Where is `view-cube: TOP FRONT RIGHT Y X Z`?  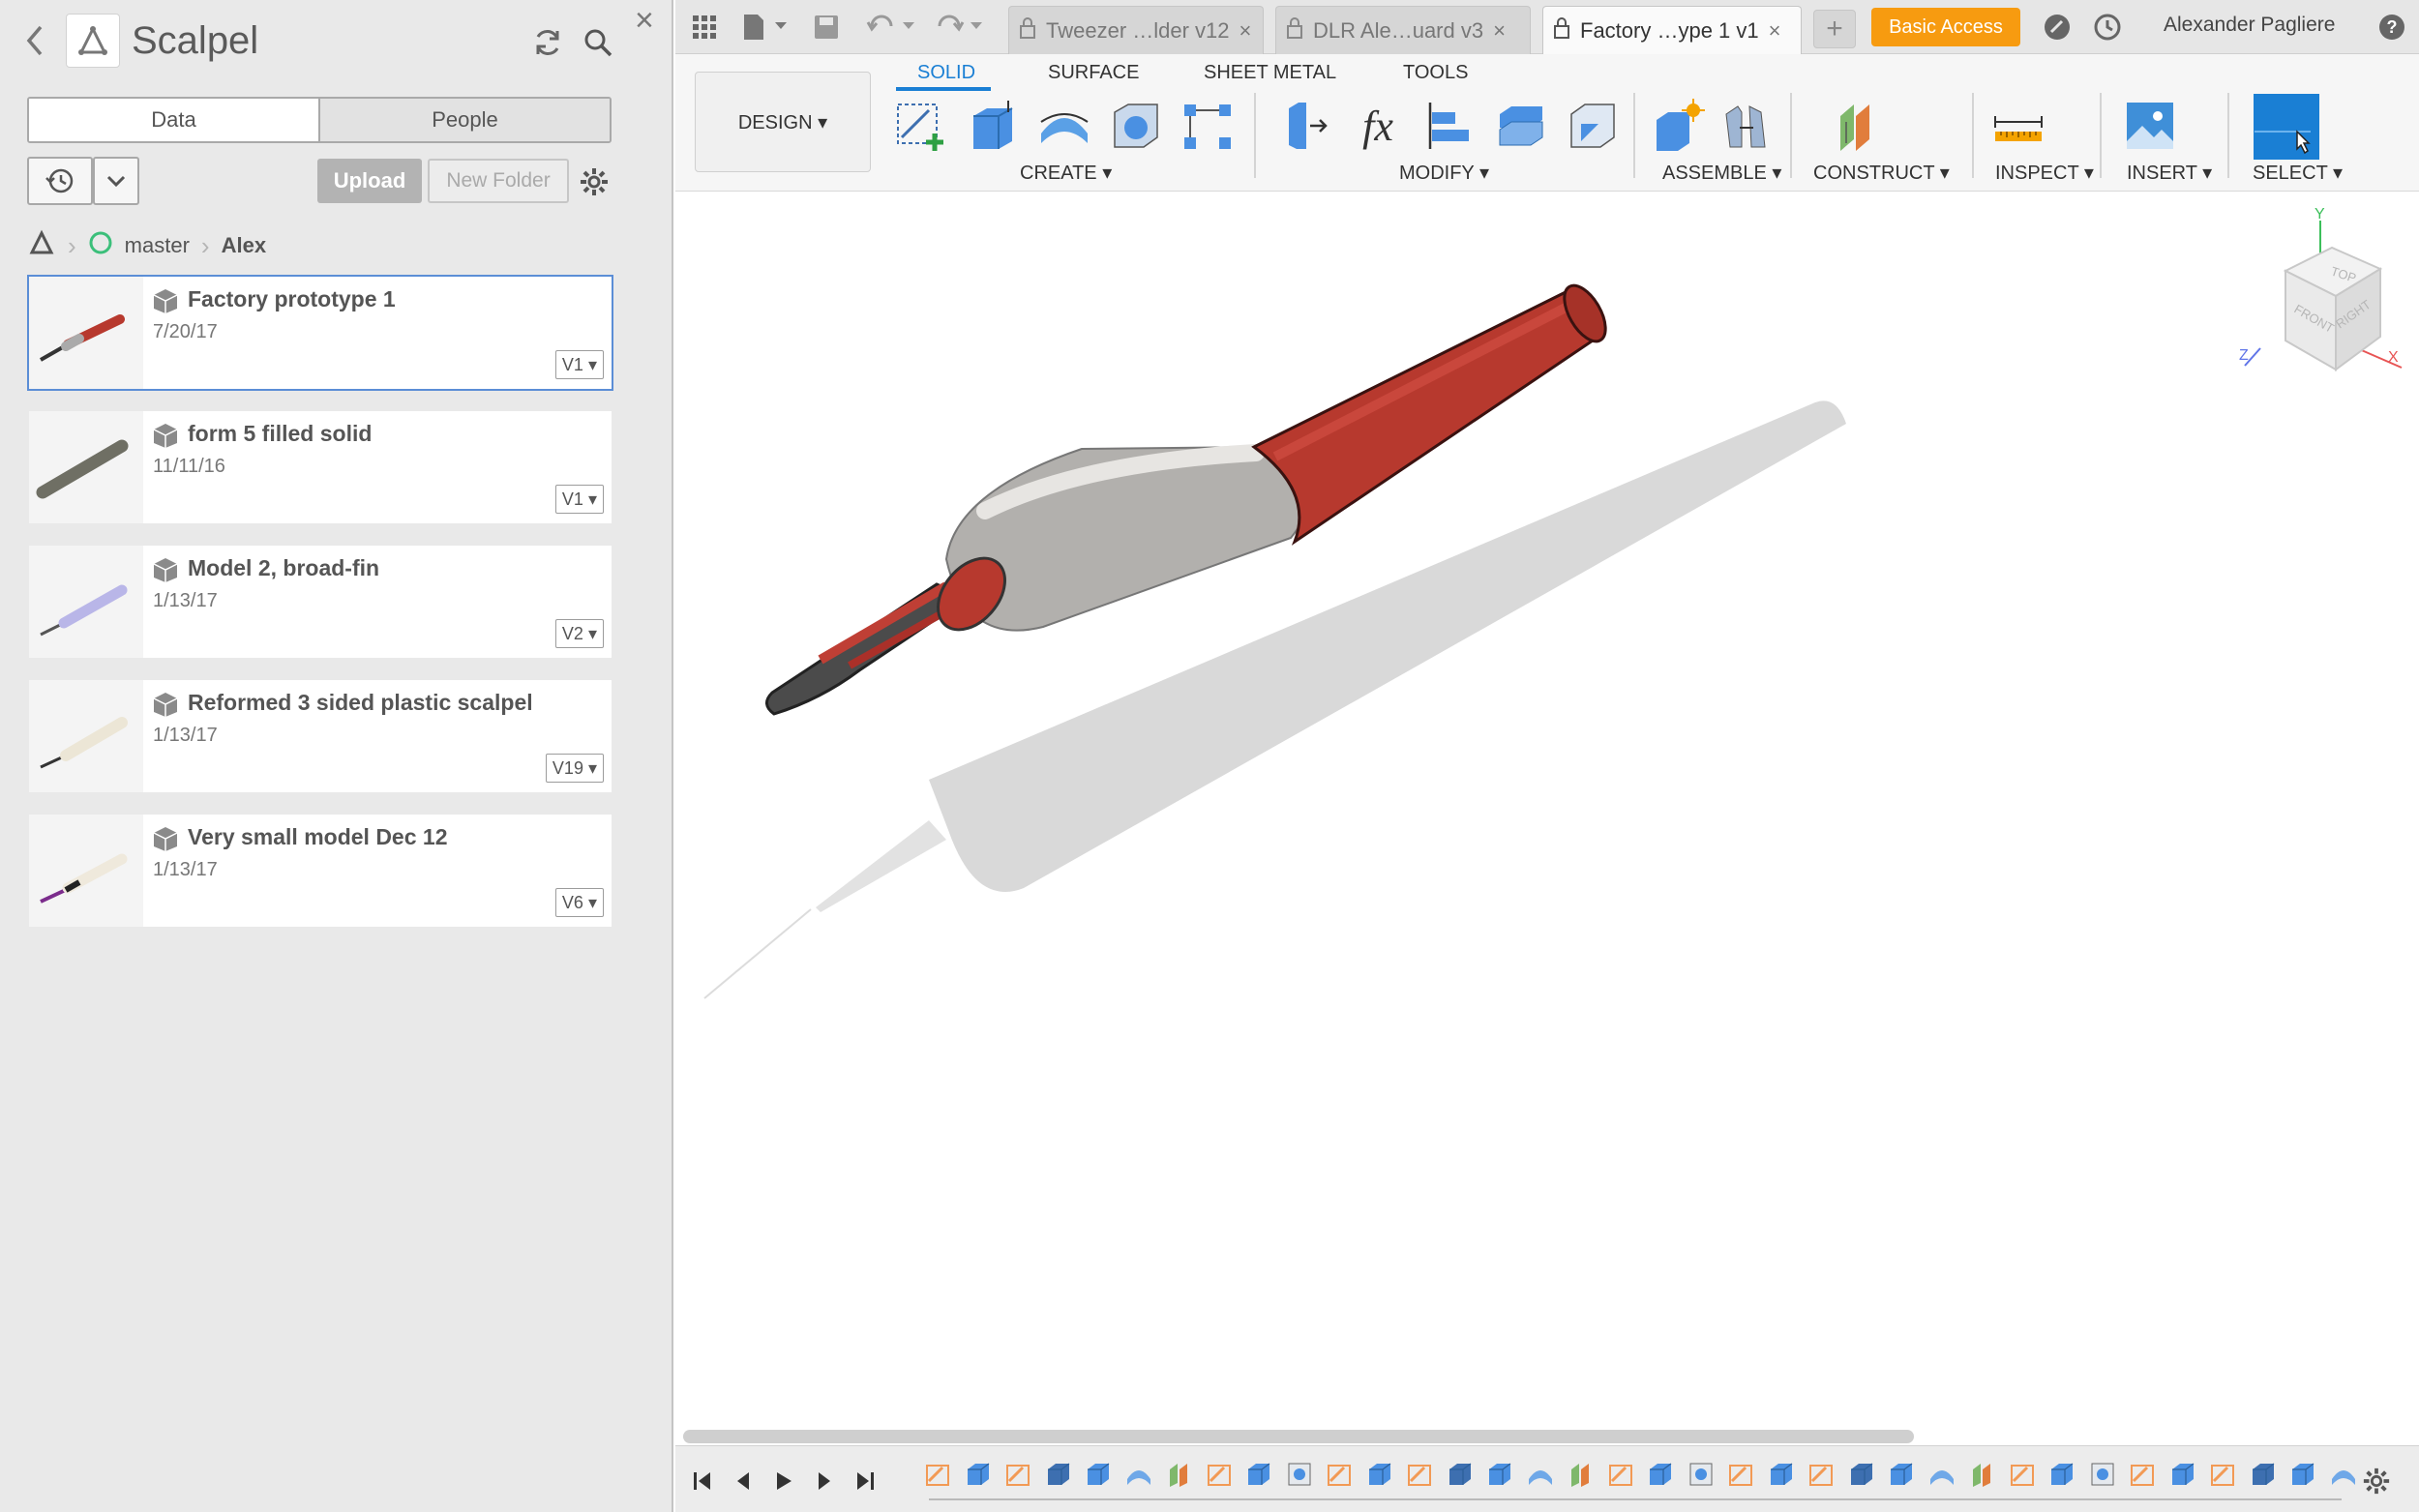 view-cube: TOP FRONT RIGHT Y X Z is located at coordinates (2322, 317).